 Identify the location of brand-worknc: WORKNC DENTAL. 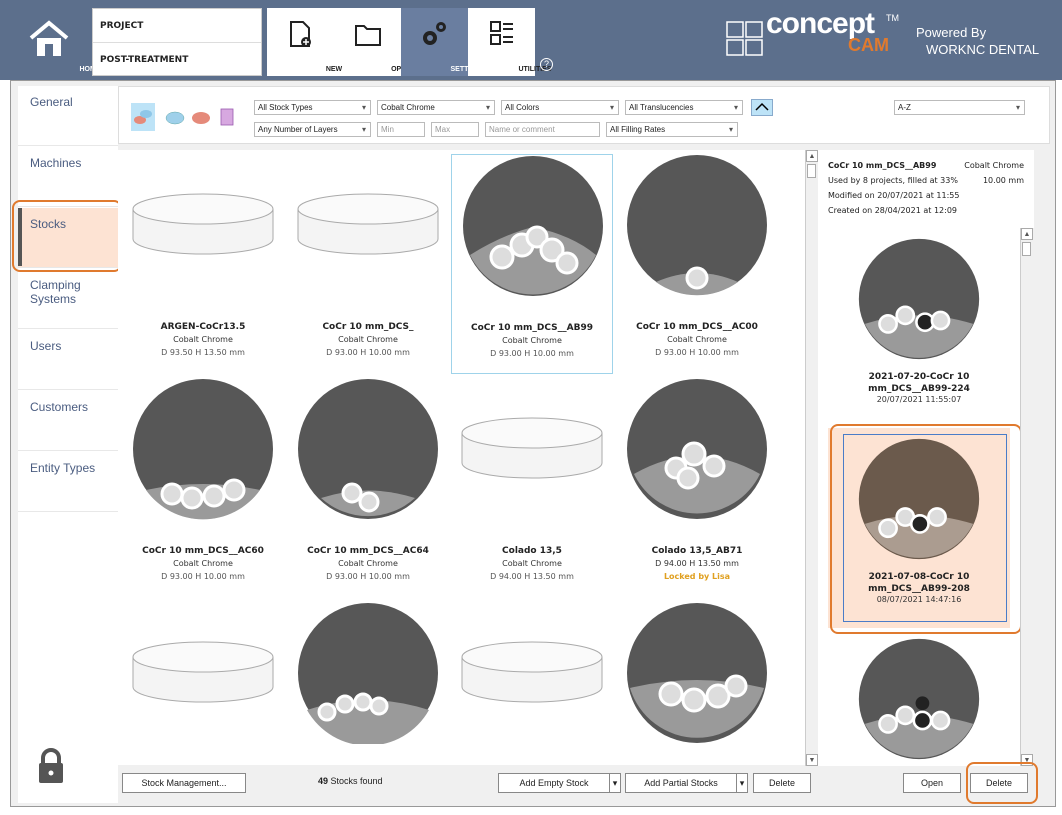
(983, 49).